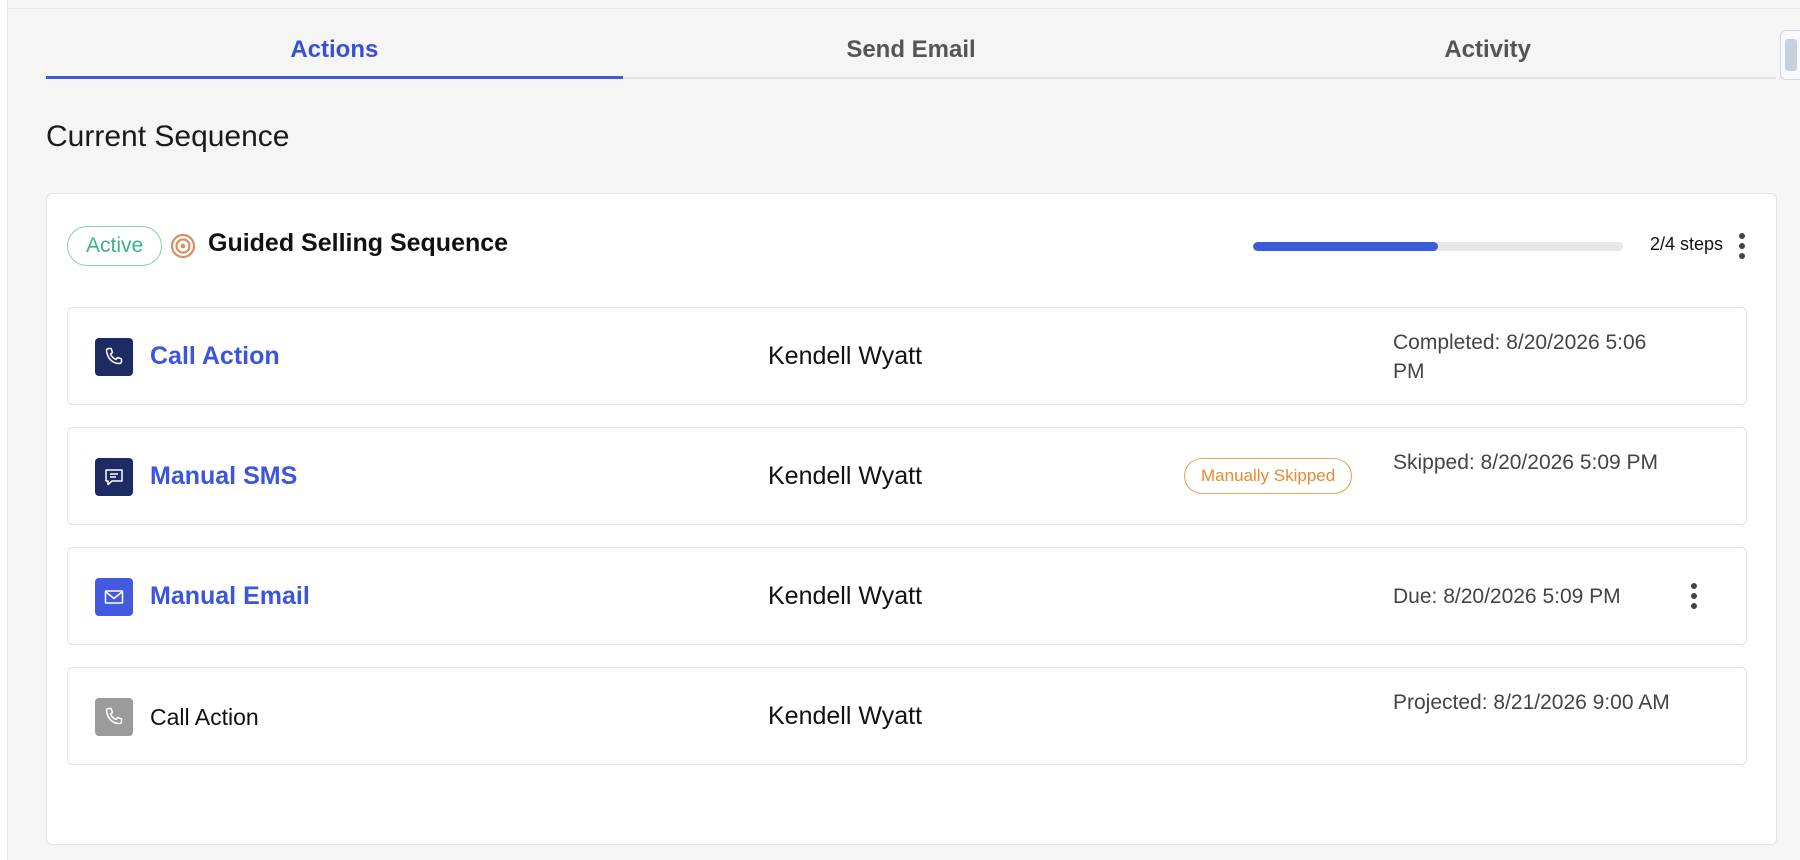  Describe the element at coordinates (1531, 702) in the screenshot. I see `action-status: Projected: 8/21/2026 9:00 AM` at that location.